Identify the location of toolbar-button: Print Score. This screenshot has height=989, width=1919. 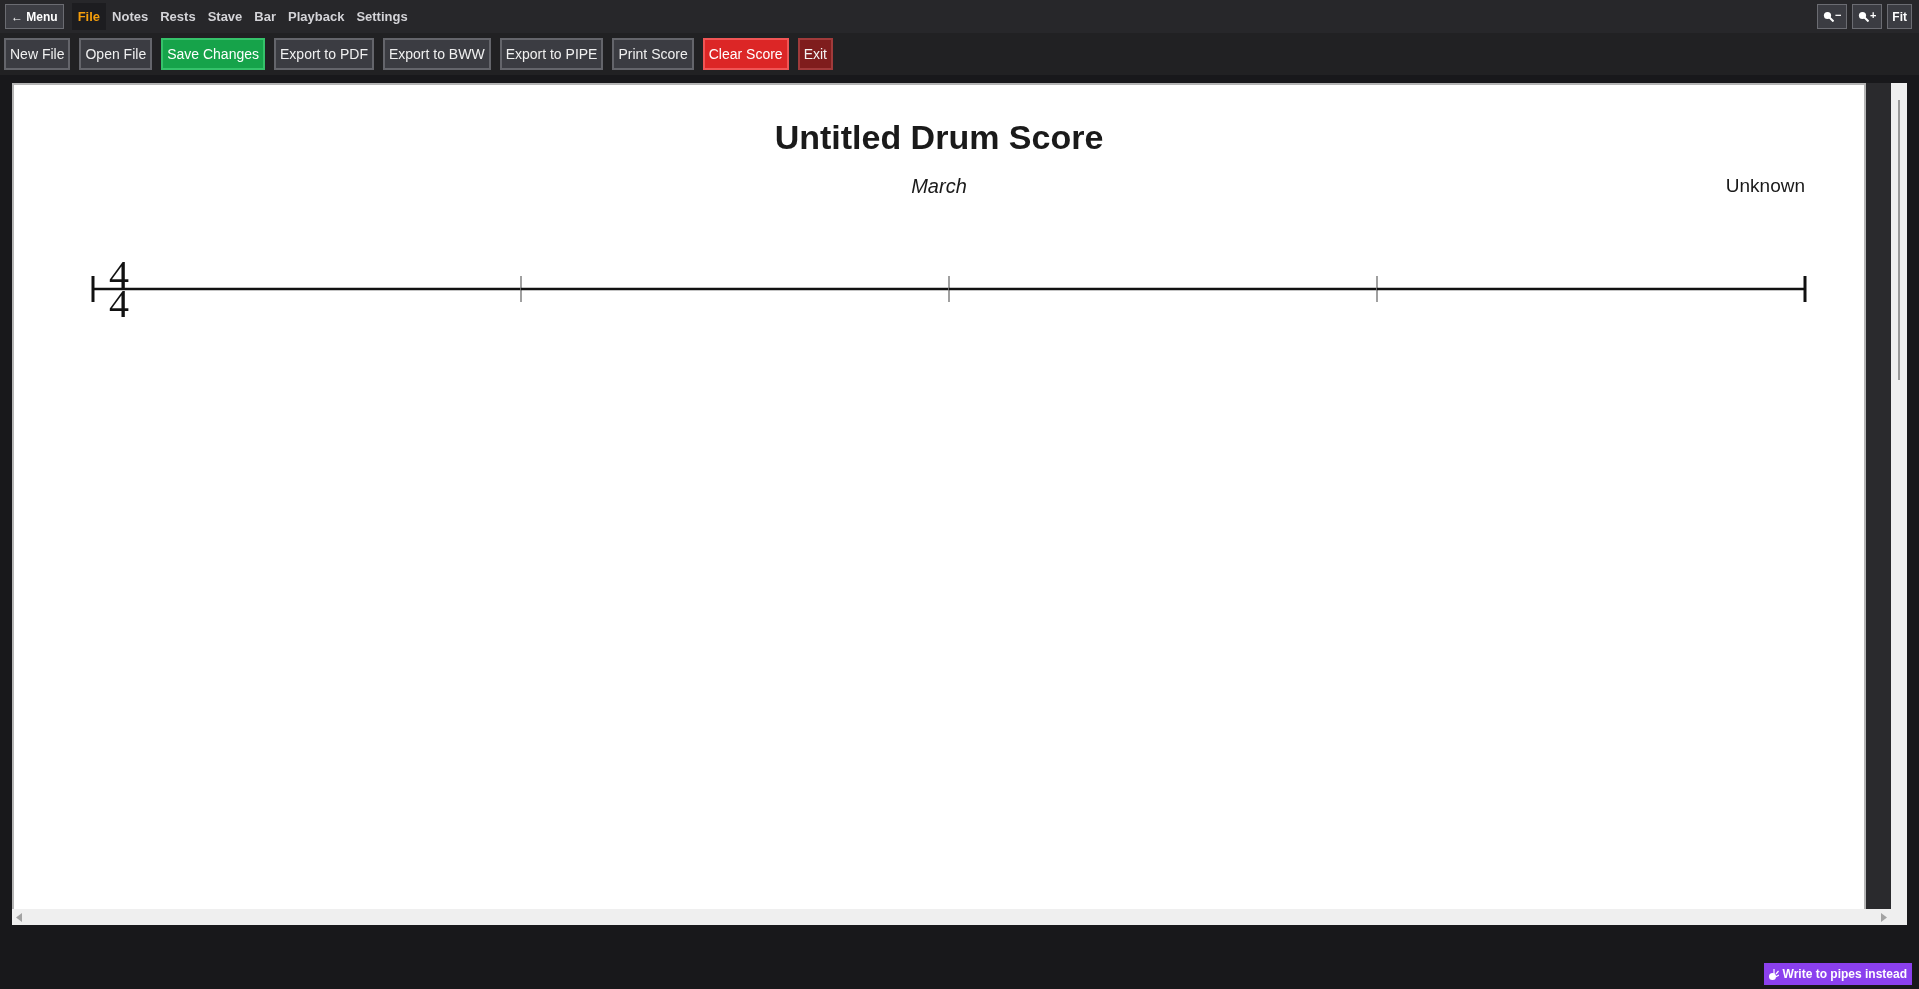
(653, 54).